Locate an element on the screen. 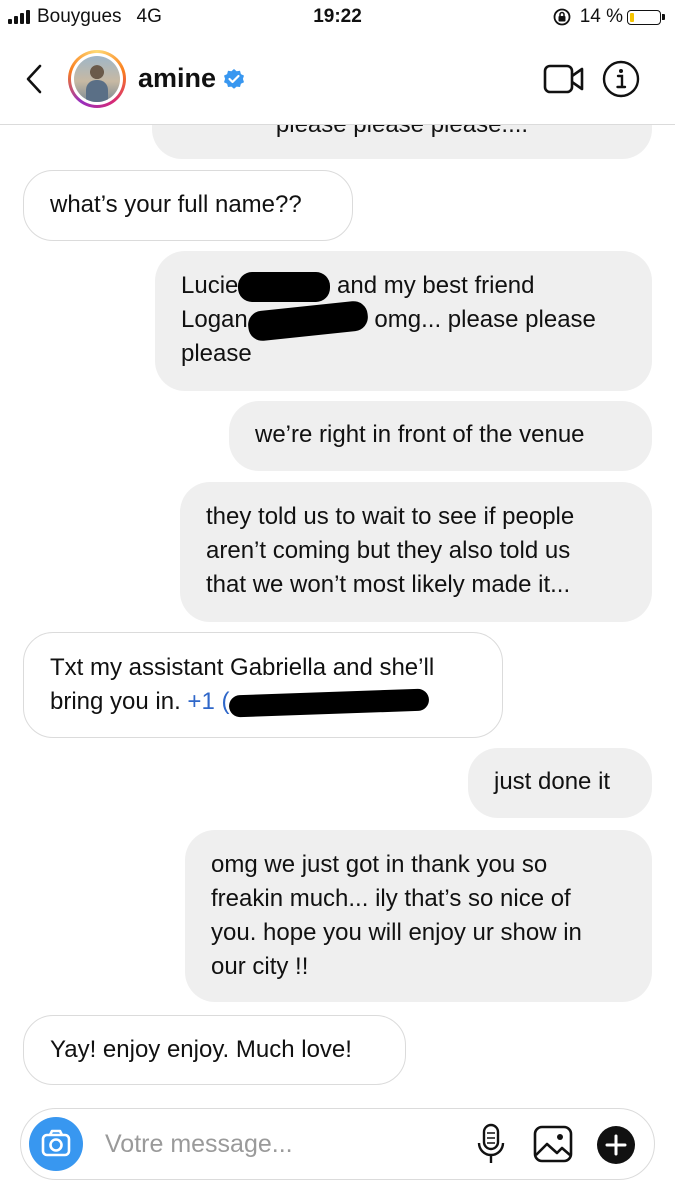  message-incoming: Yay! enjoy enjoy. Much love! is located at coordinates (214, 1050).